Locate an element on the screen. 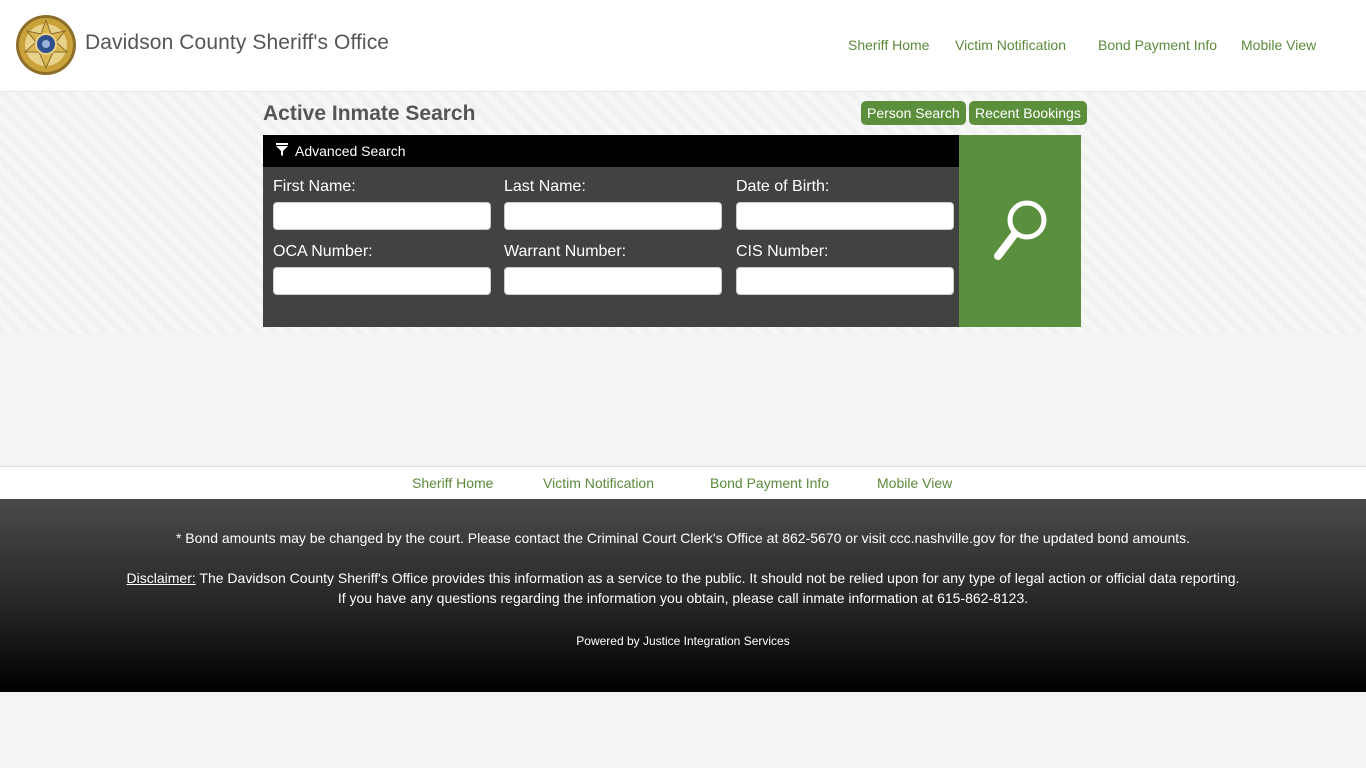  nav-bond-payment-info: Bond Payment Info is located at coordinates (1157, 45).